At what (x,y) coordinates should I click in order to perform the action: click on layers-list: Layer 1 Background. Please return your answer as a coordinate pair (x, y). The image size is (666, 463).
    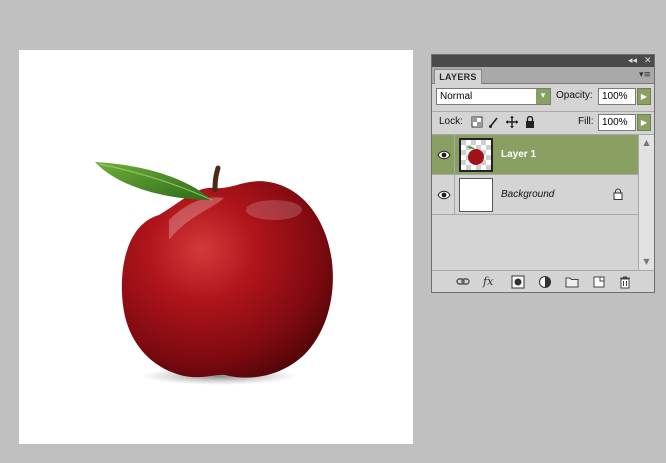
    Looking at the image, I should click on (535, 202).